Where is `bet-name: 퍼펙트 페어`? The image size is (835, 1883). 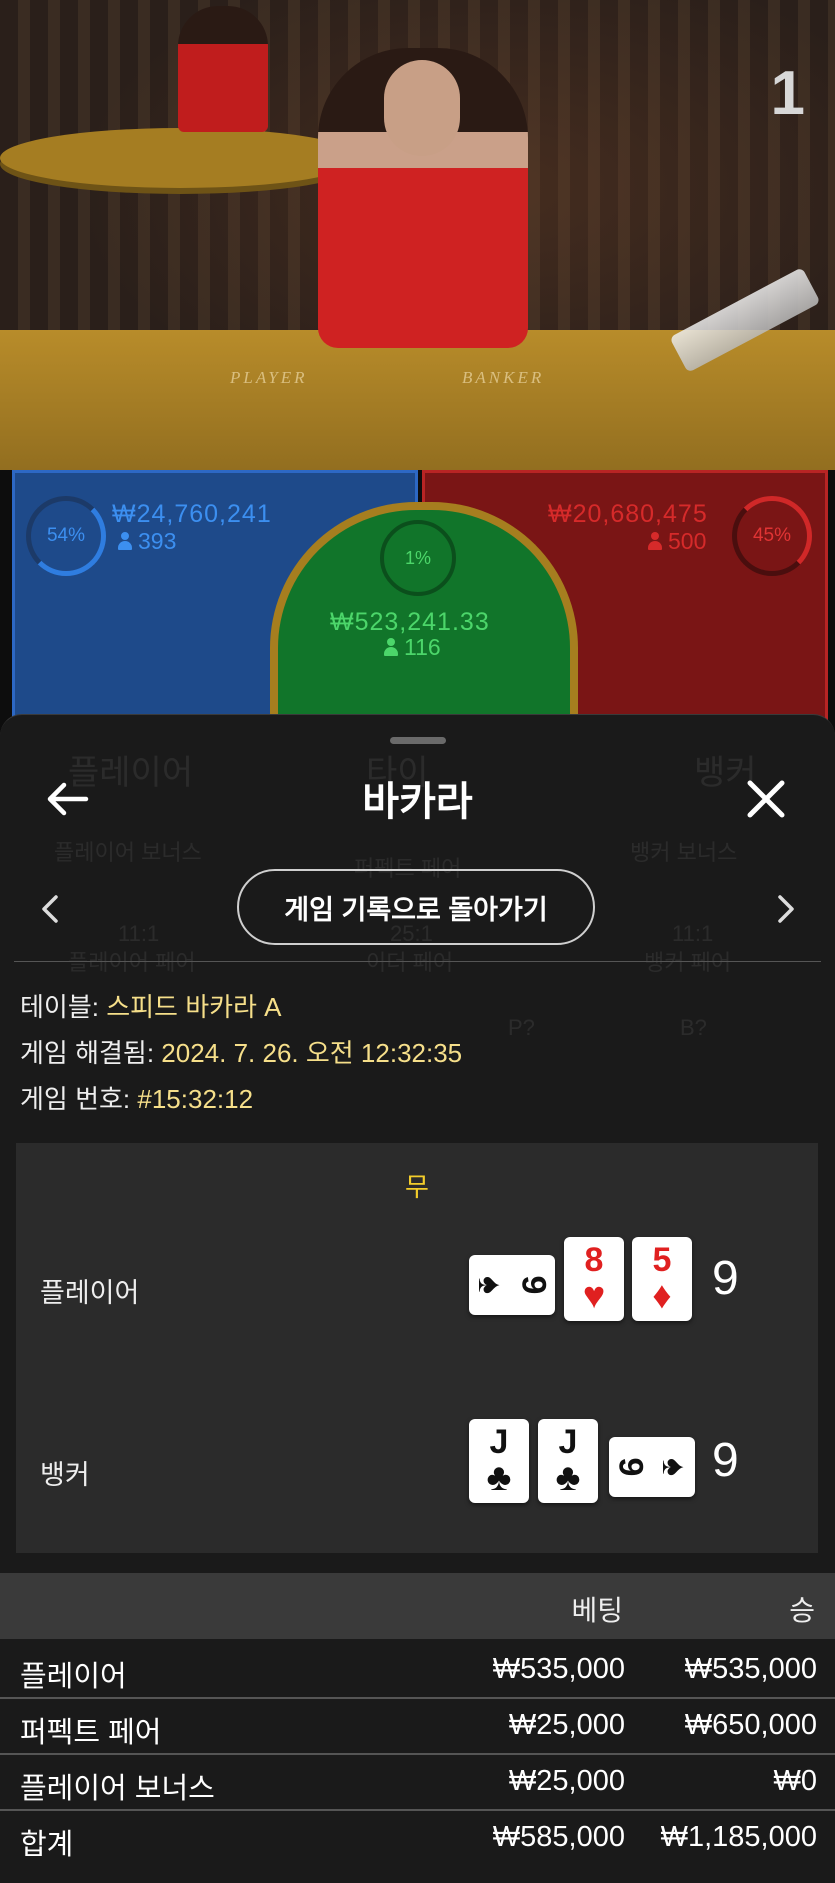
bet-name: 퍼펙트 페어 is located at coordinates (91, 1733).